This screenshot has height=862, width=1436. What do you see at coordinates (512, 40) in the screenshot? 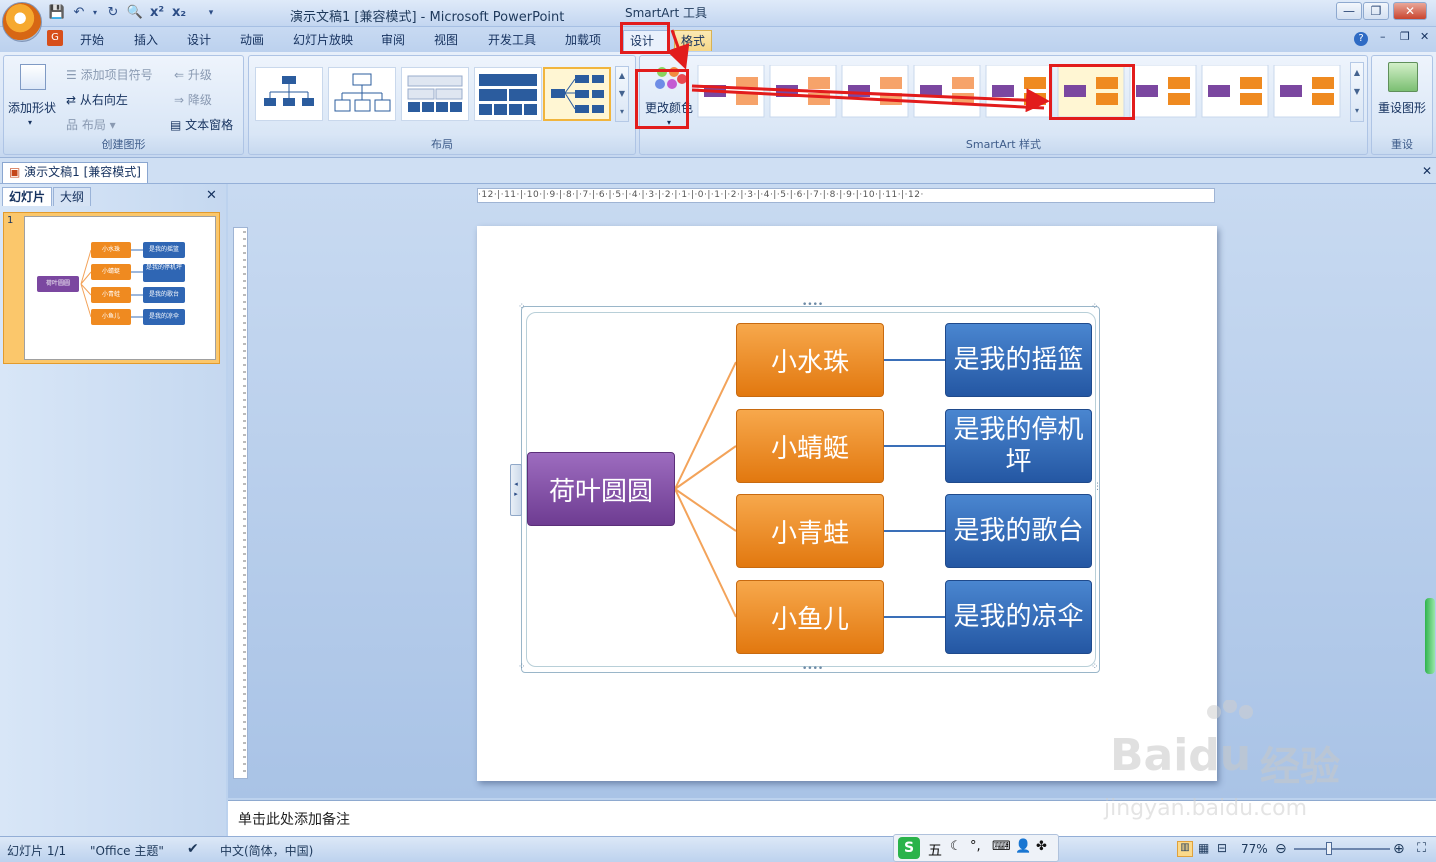
I see `tab-developer: 开发工具` at bounding box center [512, 40].